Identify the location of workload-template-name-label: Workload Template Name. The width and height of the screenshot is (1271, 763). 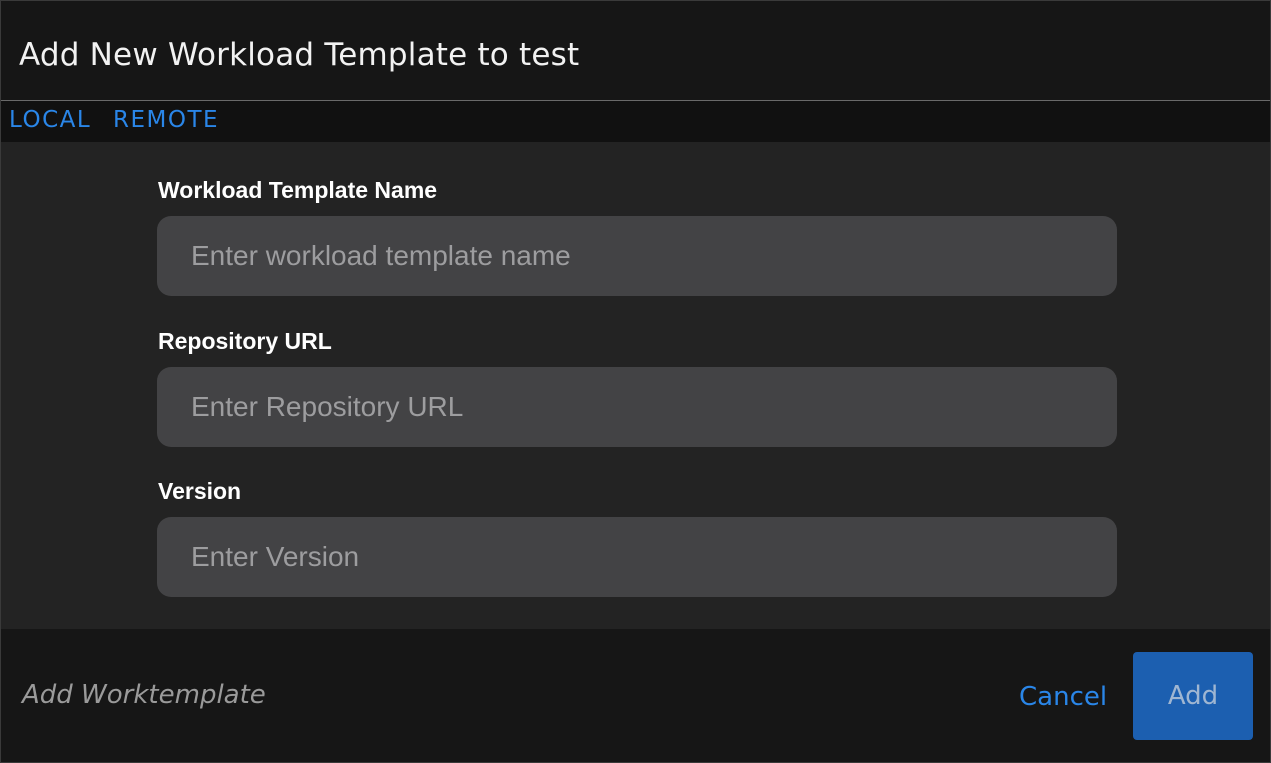
(298, 190).